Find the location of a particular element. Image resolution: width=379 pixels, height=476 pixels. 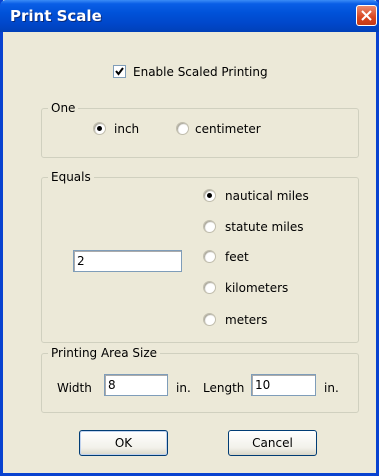

one-legend: One is located at coordinates (63, 108).